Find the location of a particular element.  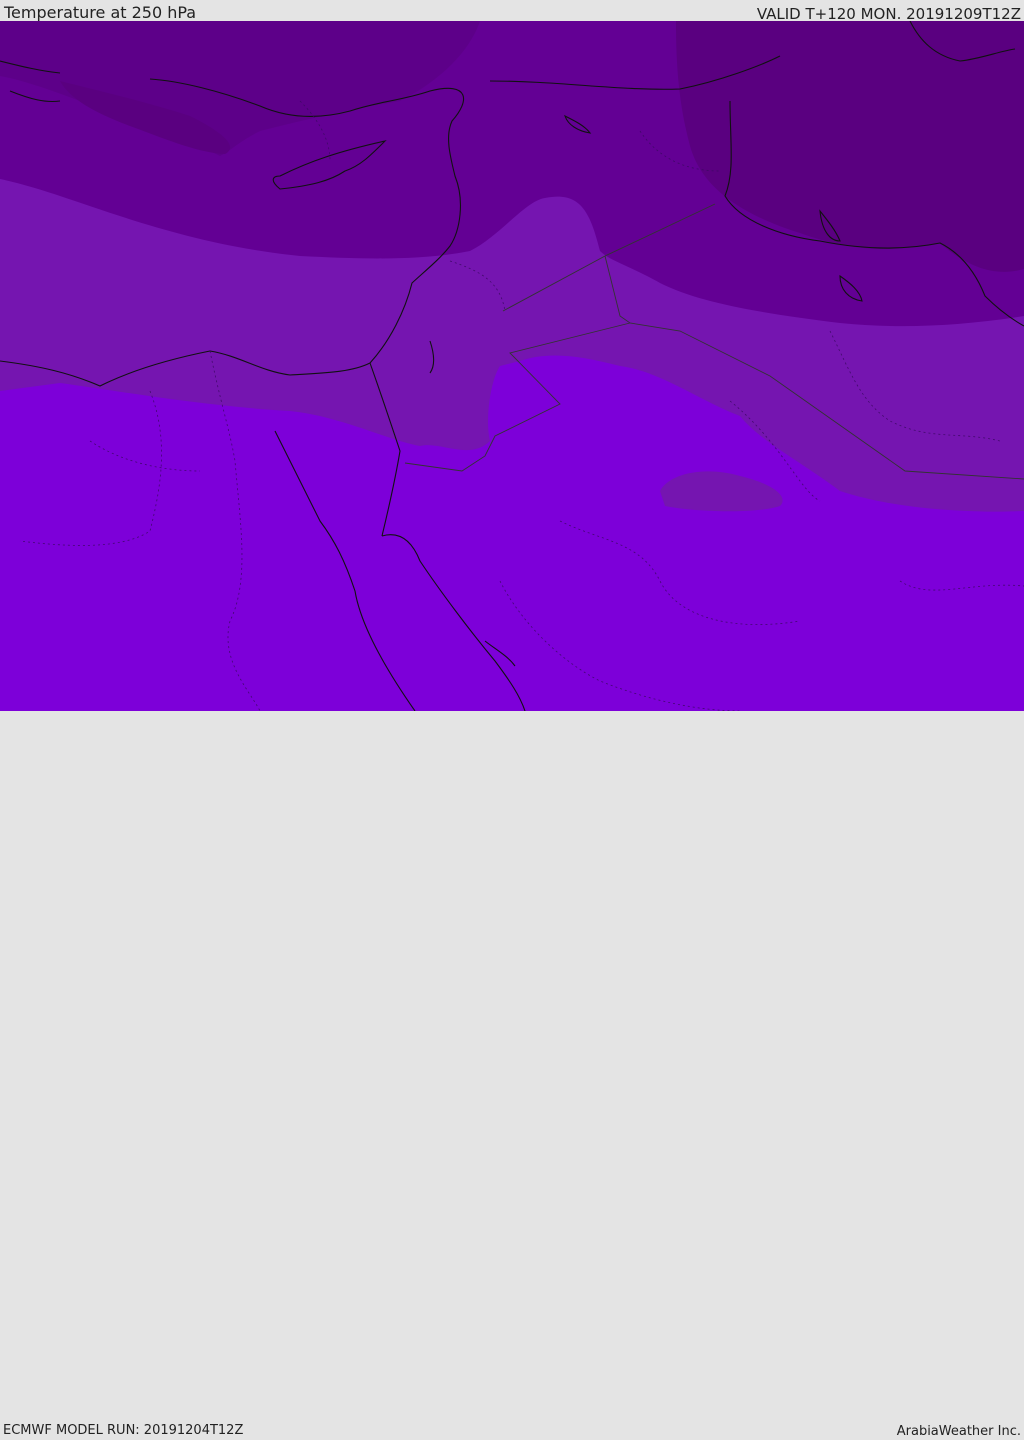

map-title: Temperature at 250 hPa is located at coordinates (100, 12).